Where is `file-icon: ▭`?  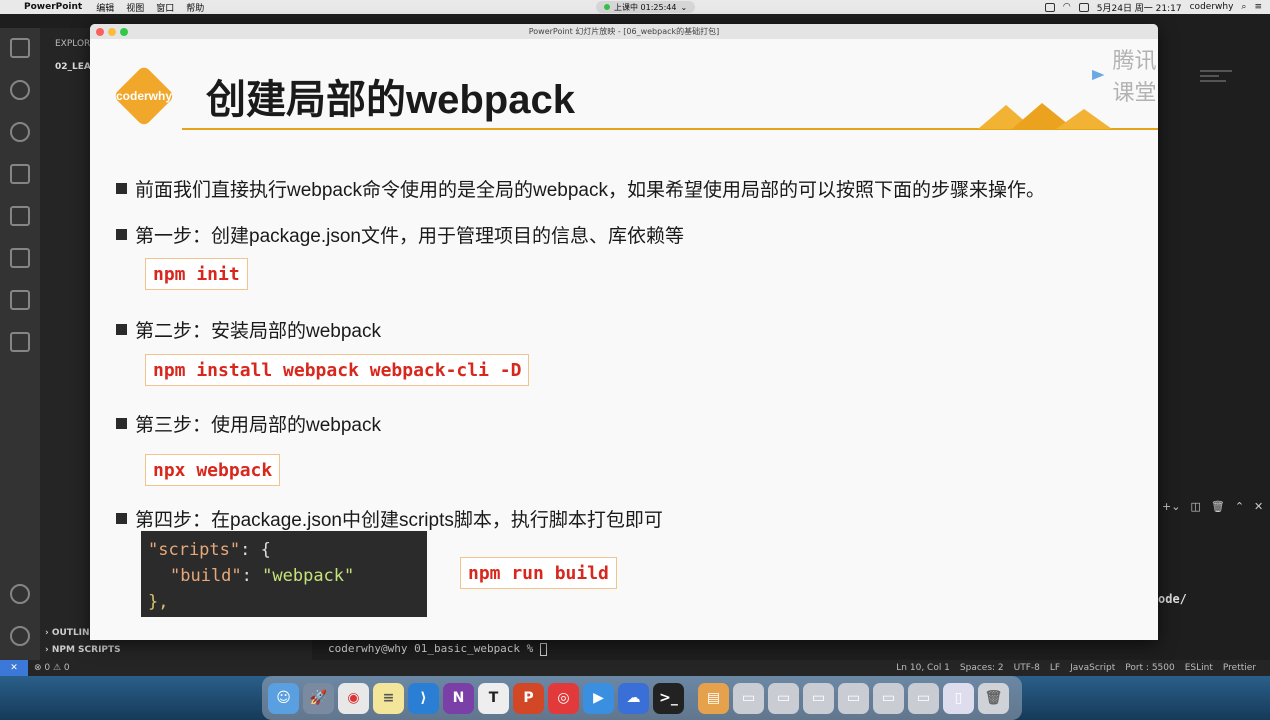 file-icon: ▭ is located at coordinates (748, 698).